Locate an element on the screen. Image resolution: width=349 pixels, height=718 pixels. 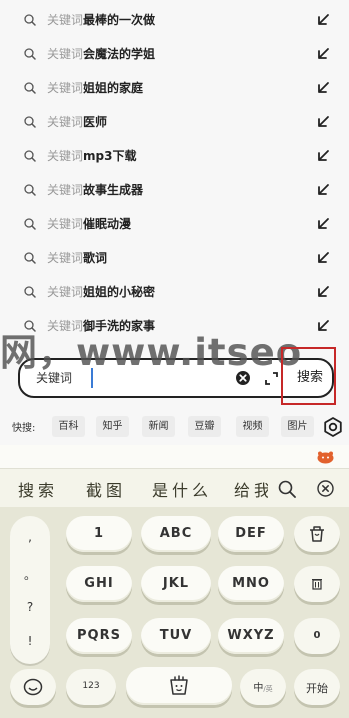
clear-key is located at coordinates (317, 584).